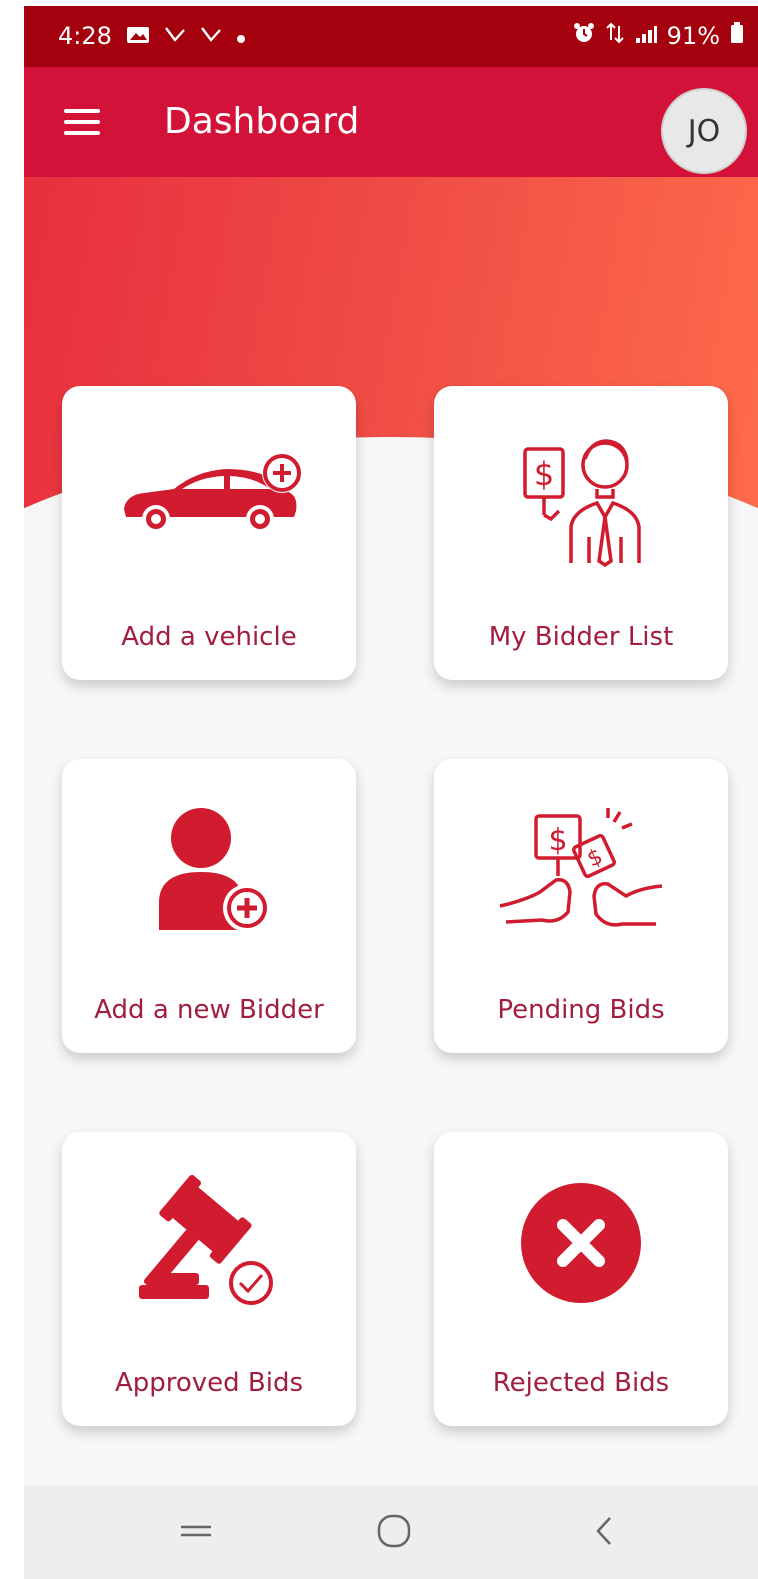 The height and width of the screenshot is (1579, 758). I want to click on system-nav-bar, so click(391, 1532).